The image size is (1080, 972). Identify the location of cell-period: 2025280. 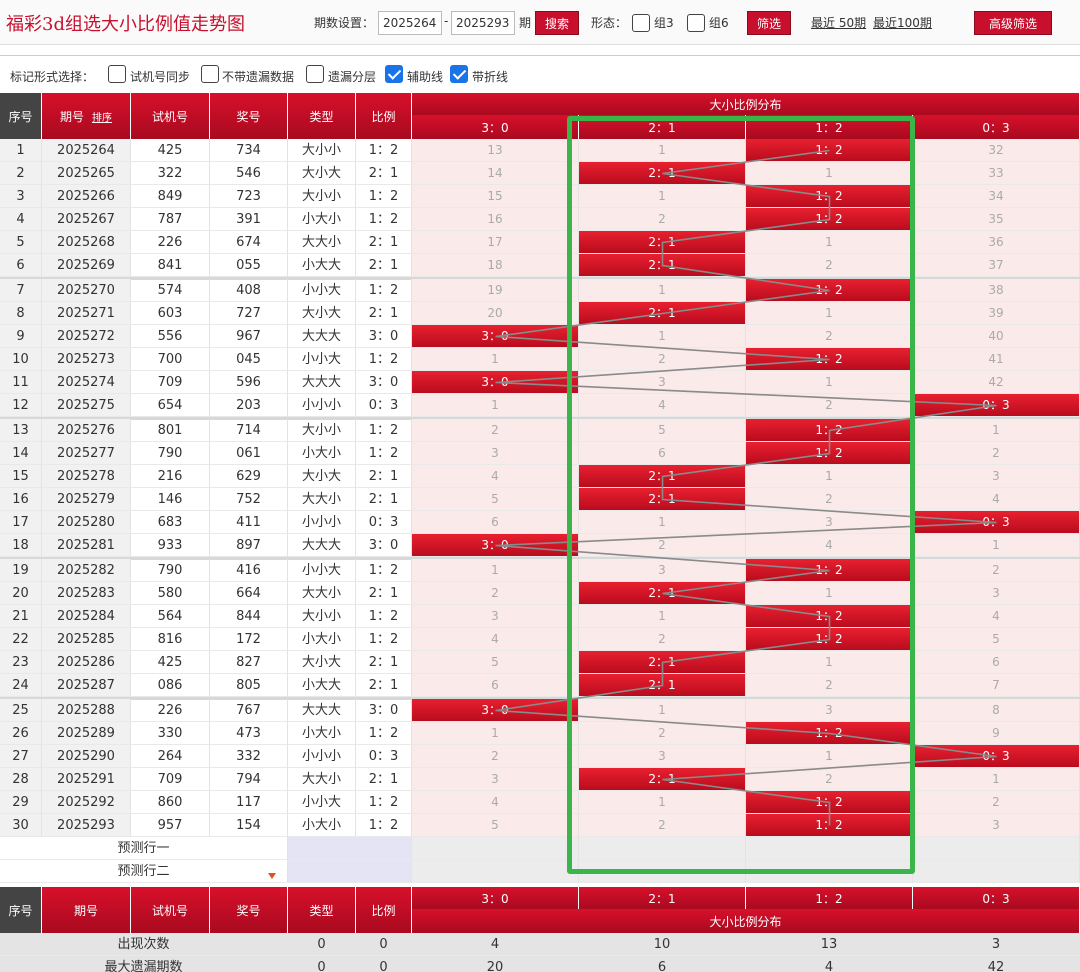
(86, 522).